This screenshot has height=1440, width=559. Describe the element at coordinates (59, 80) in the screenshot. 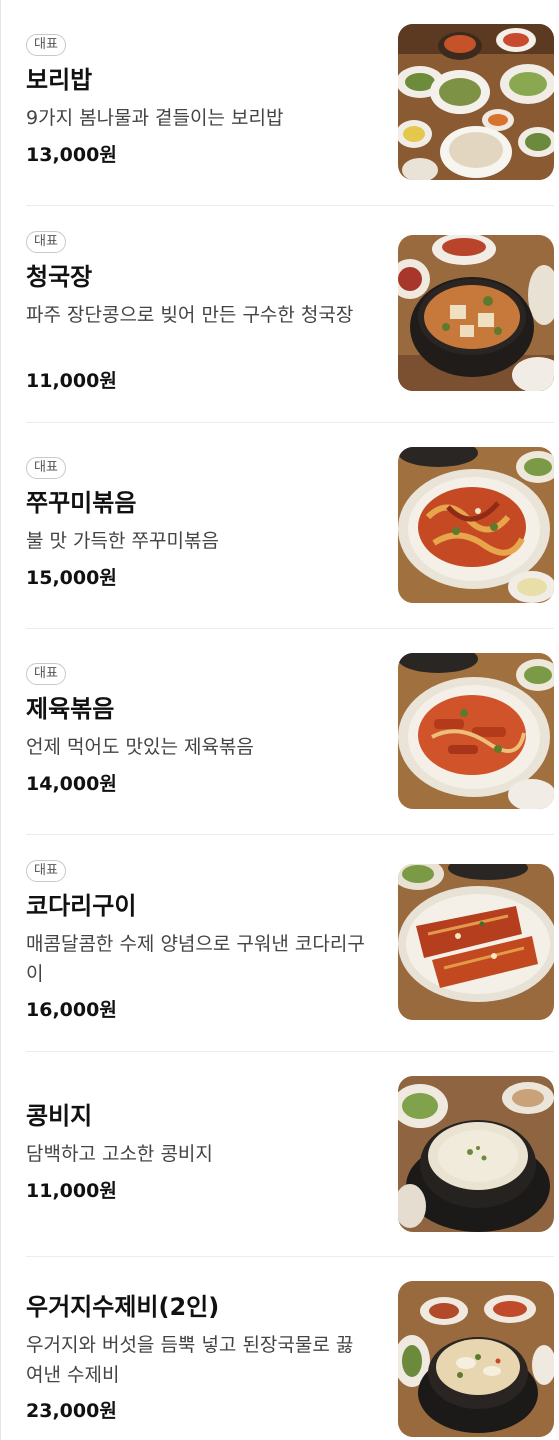

I see `menu-item-name: 보리밥` at that location.